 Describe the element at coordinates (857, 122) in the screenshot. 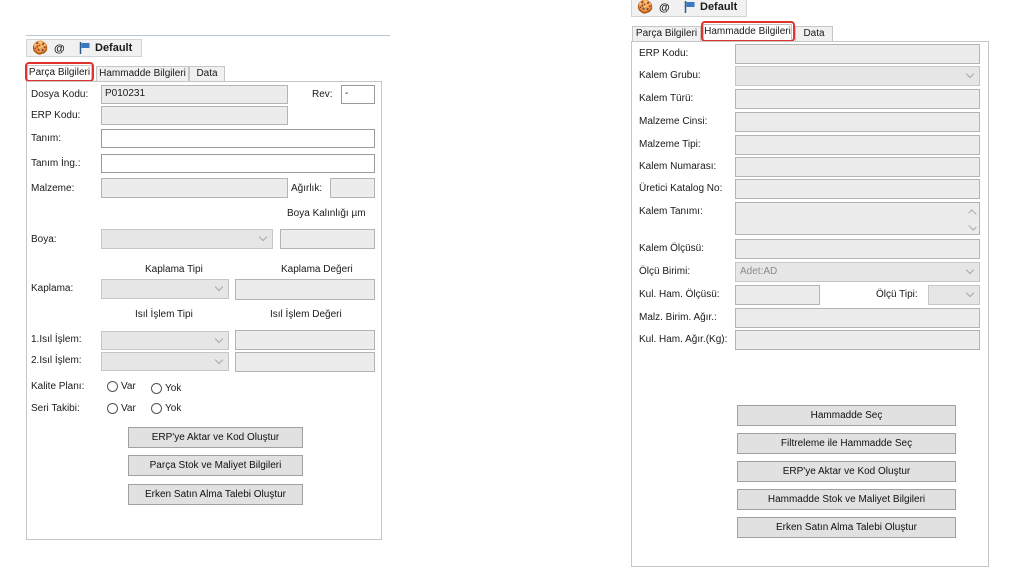

I see `malzeme-cinsi-field` at that location.